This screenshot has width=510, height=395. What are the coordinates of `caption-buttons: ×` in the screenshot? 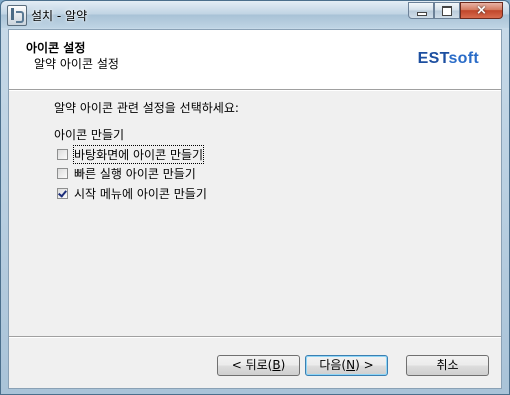 It's located at (455, 11).